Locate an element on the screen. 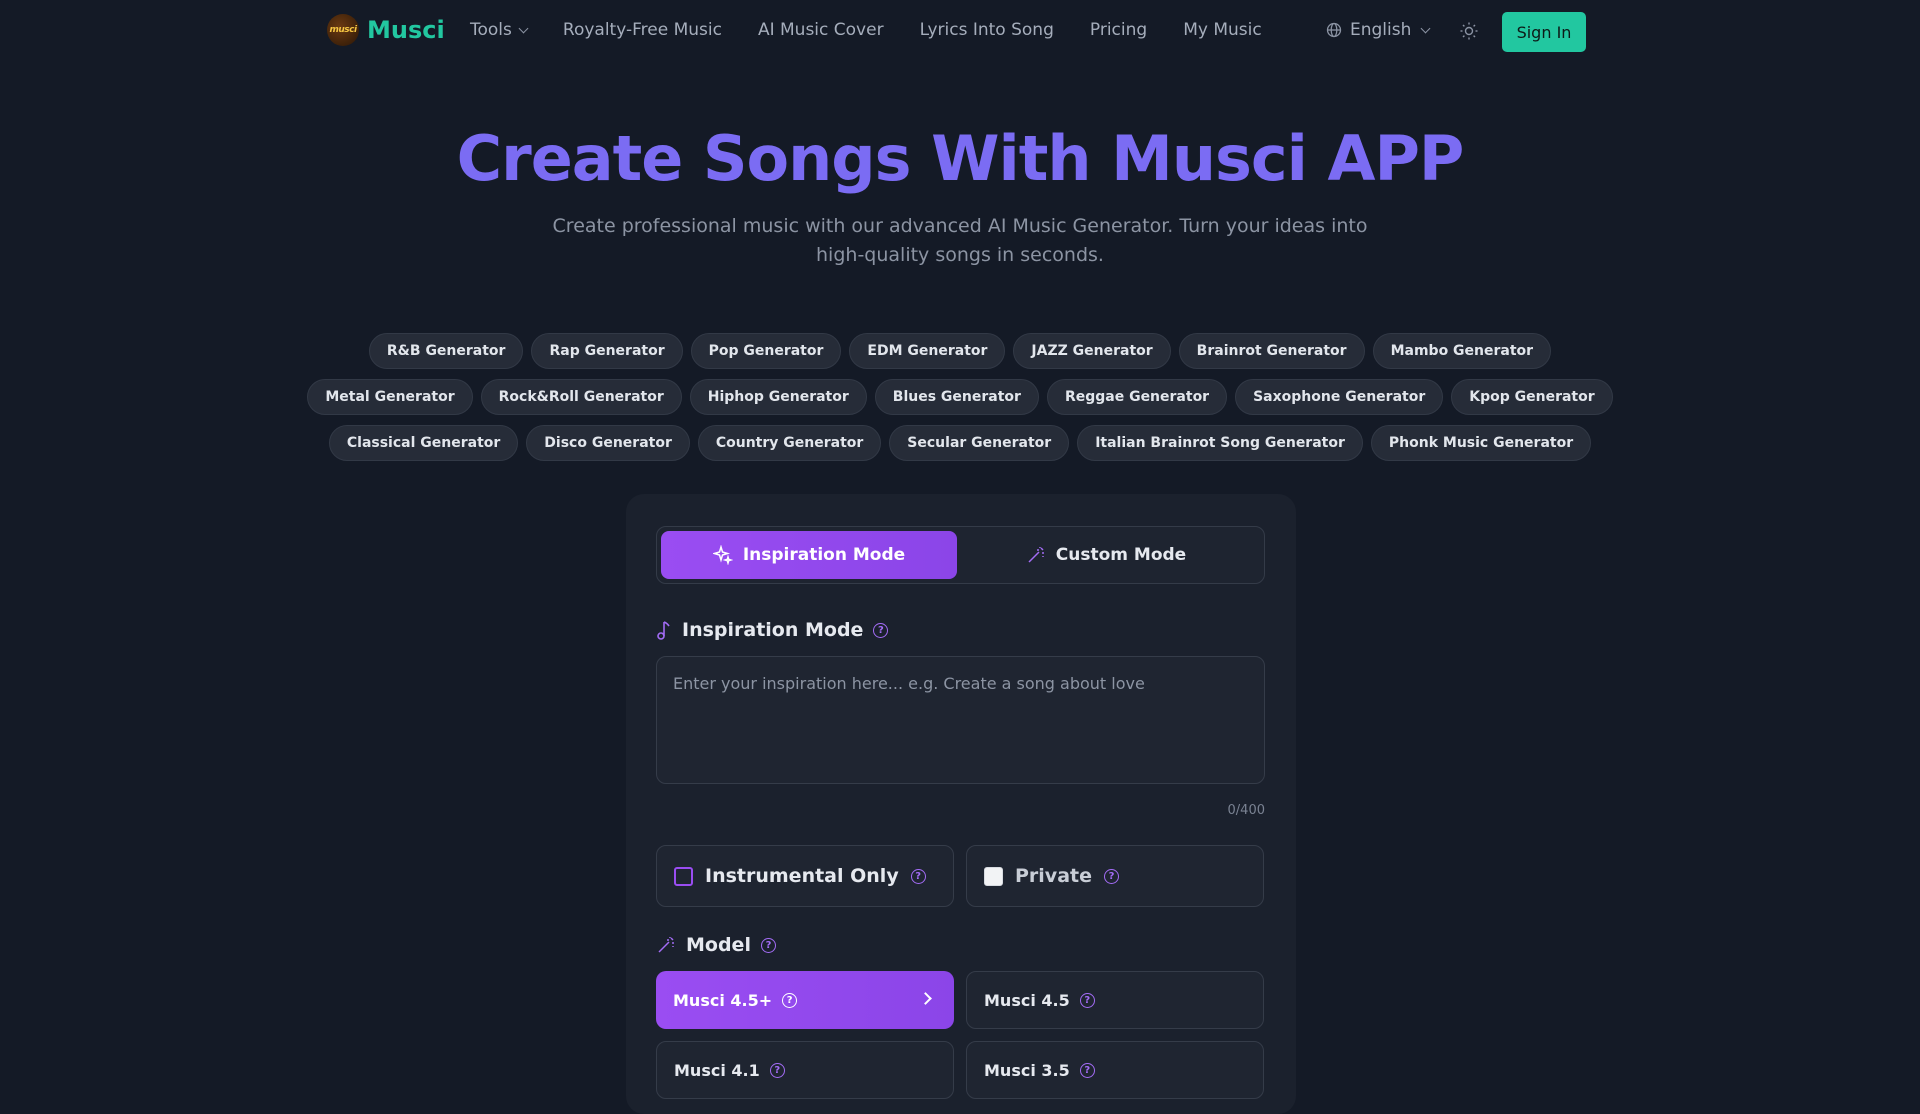  chip-country-generator: Country Generator is located at coordinates (789, 443).